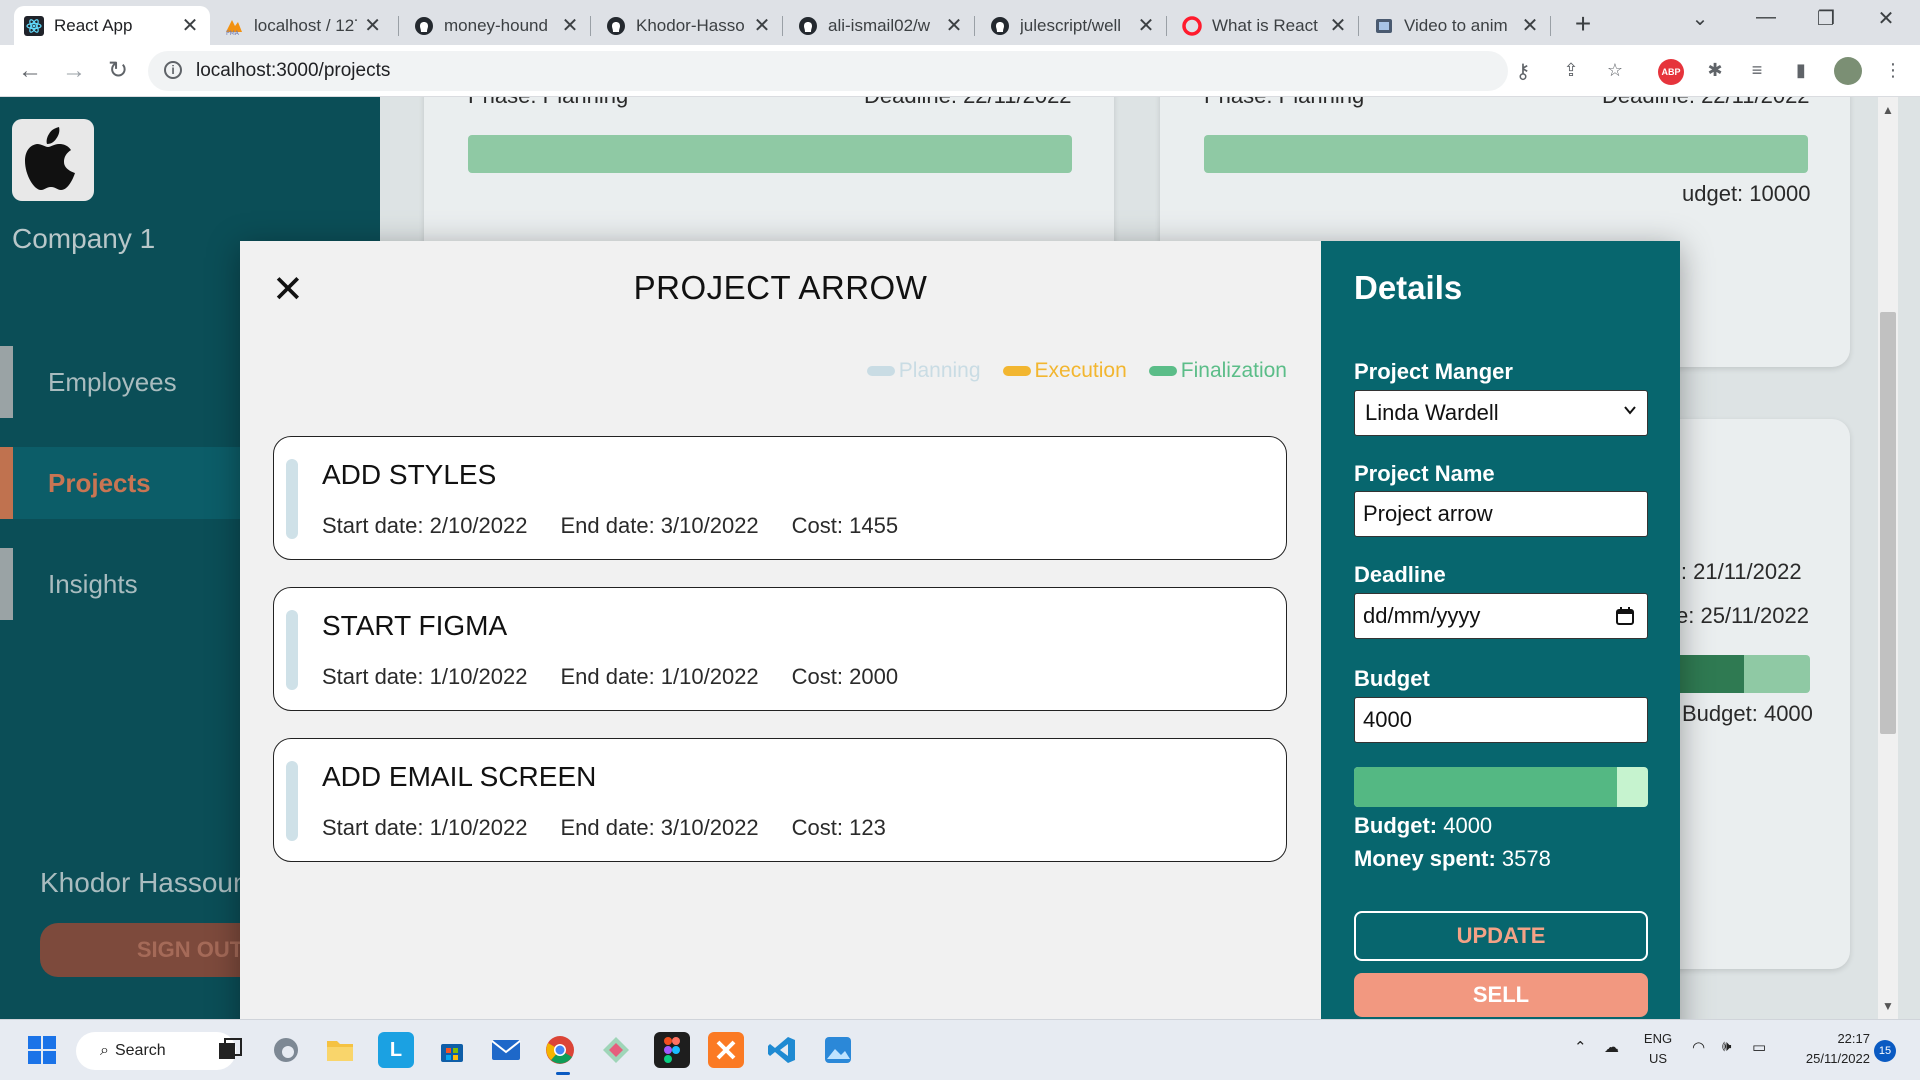 This screenshot has width=1920, height=1080. What do you see at coordinates (1826, 18) in the screenshot?
I see `restore-button: ❐` at bounding box center [1826, 18].